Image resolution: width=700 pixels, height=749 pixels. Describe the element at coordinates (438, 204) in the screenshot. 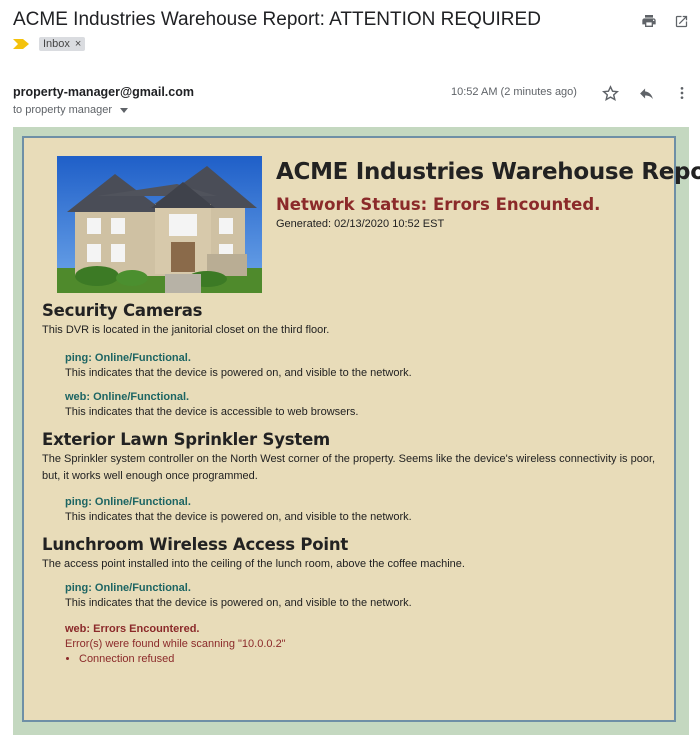

I see `network-status: Network Status: Errors Encounted.` at that location.